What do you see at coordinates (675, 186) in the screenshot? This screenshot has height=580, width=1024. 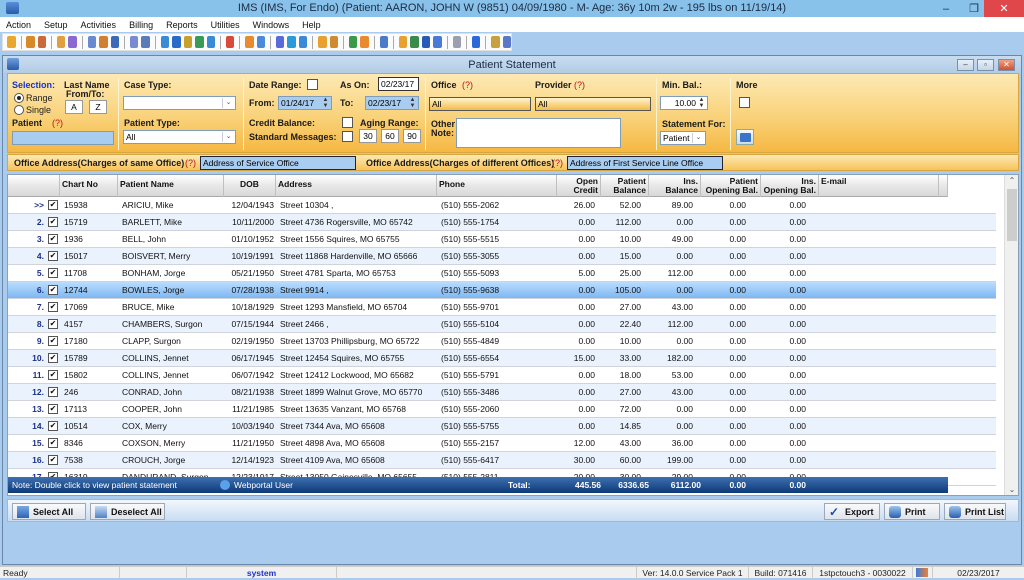 I see `col-ins-balance: Ins. Balance` at bounding box center [675, 186].